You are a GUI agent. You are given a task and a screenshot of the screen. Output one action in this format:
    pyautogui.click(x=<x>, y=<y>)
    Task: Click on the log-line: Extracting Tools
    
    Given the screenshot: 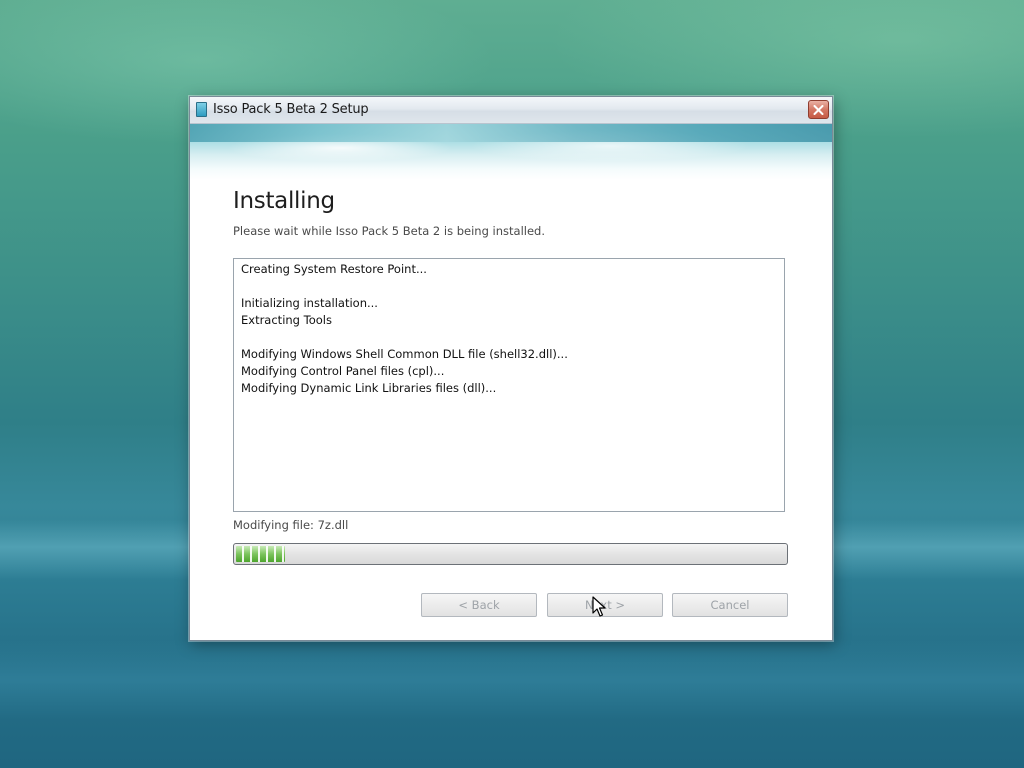 What is the action you would take?
    pyautogui.click(x=286, y=320)
    